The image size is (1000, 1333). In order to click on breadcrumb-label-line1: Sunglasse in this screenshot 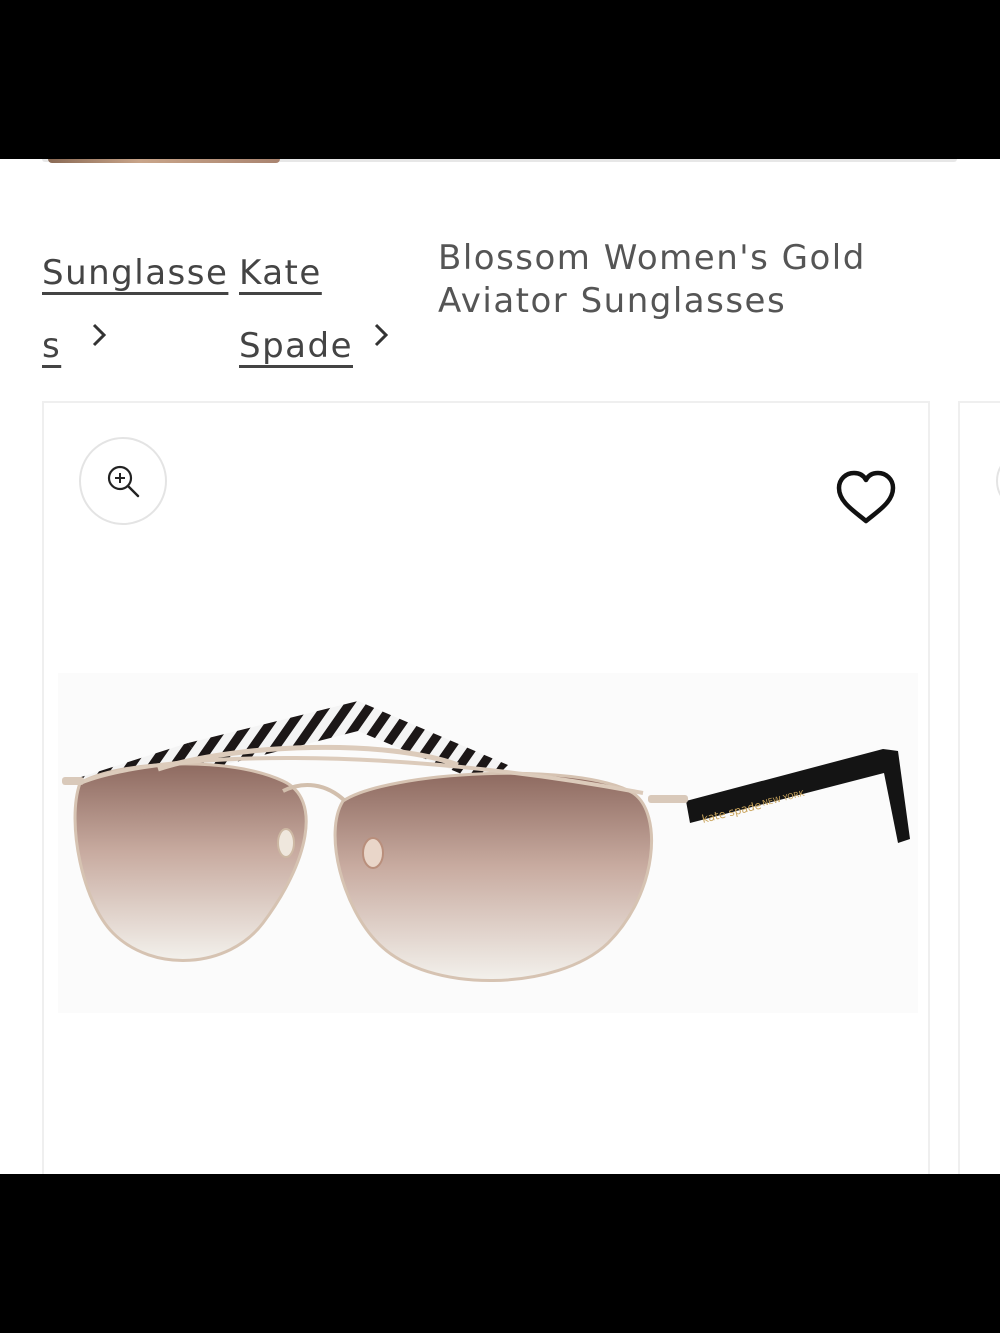, I will do `click(135, 273)`.